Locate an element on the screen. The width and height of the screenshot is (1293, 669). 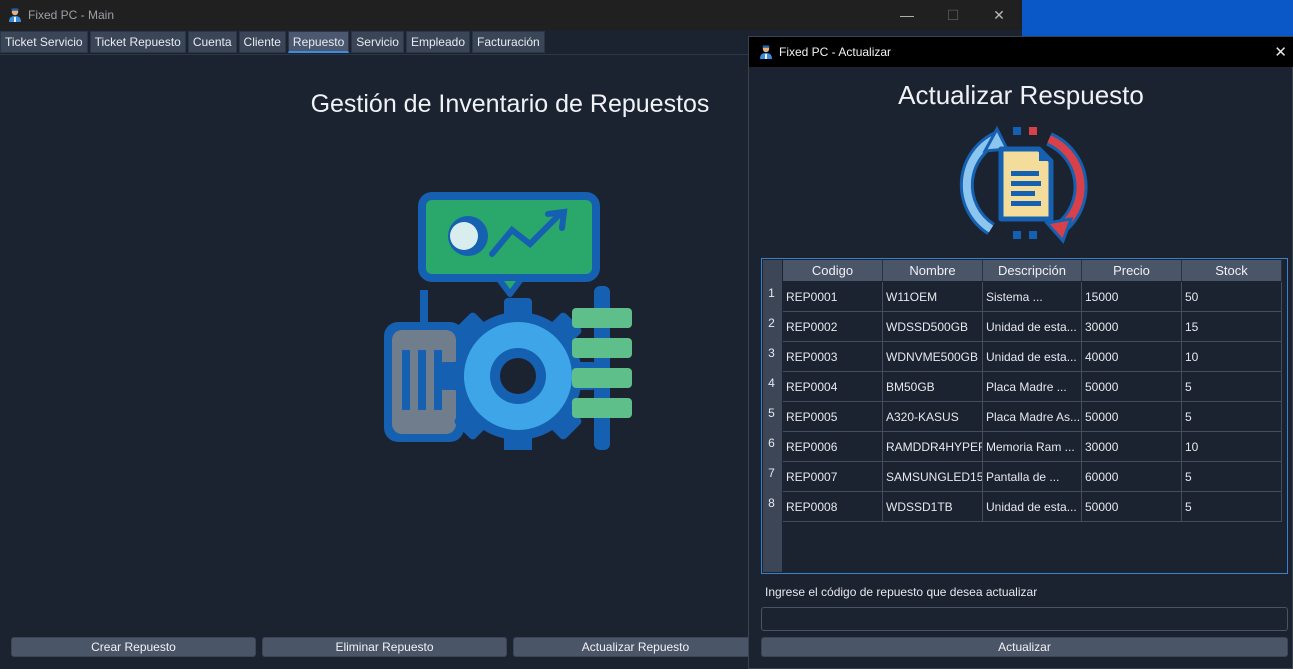
table-cell: REP0006 is located at coordinates (833, 447).